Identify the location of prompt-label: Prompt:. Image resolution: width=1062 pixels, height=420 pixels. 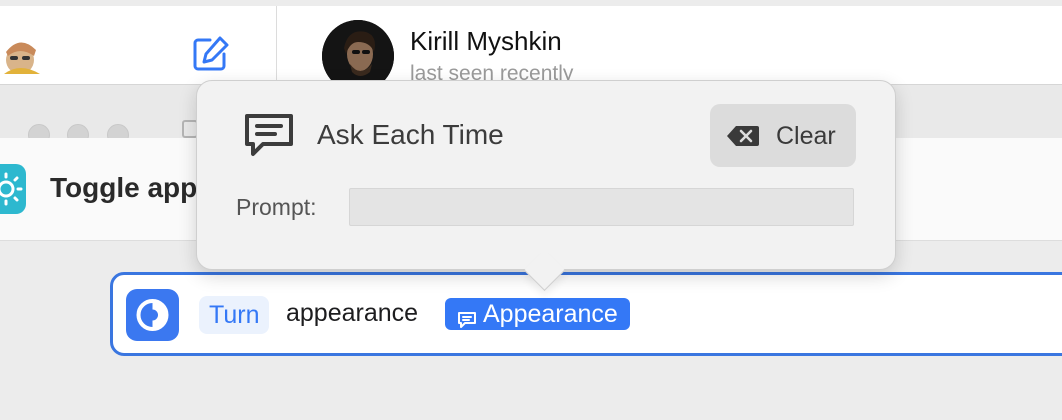
(276, 207).